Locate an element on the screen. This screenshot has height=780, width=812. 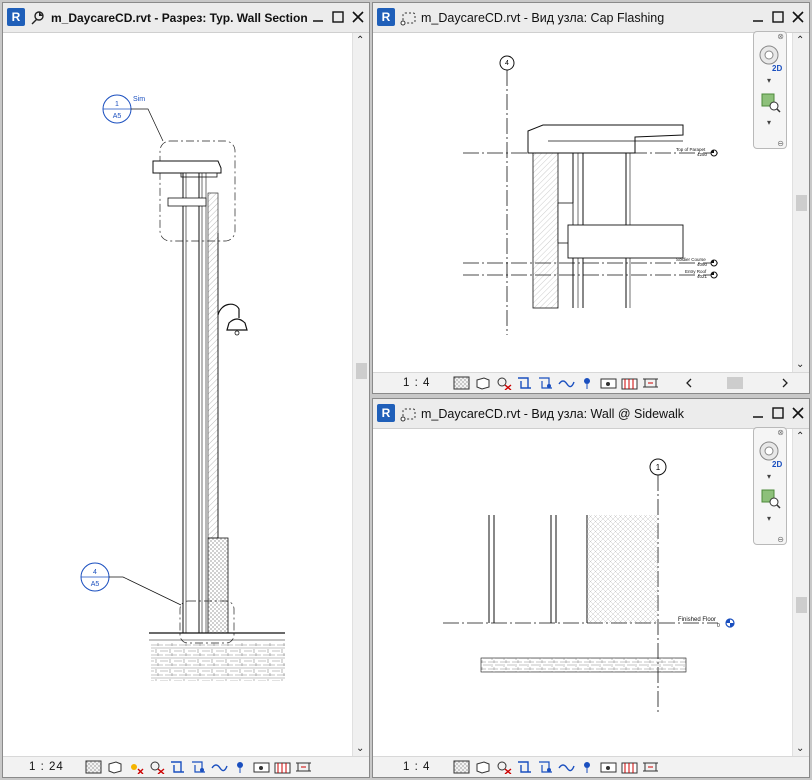
level-head-entry-roof: Entry Roof 4021 is located at coordinates (701, 274).